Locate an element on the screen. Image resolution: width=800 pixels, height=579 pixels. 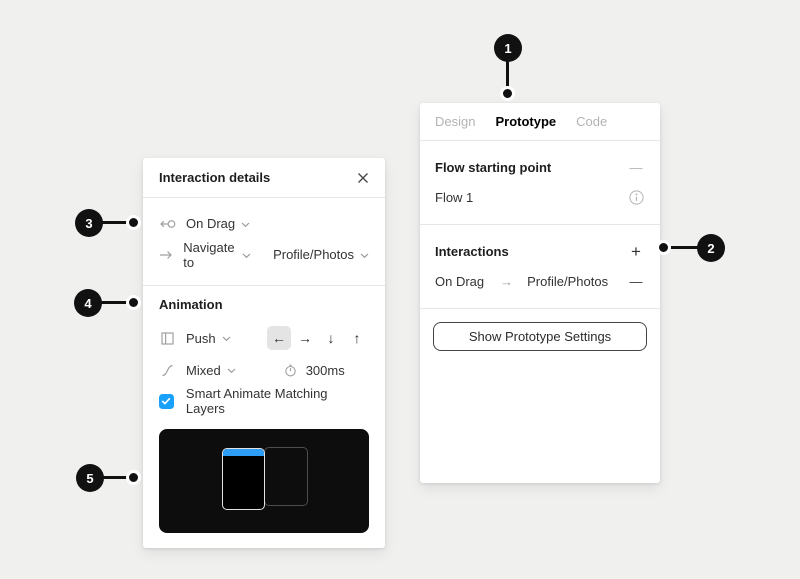
animation-preview is located at coordinates (264, 481).